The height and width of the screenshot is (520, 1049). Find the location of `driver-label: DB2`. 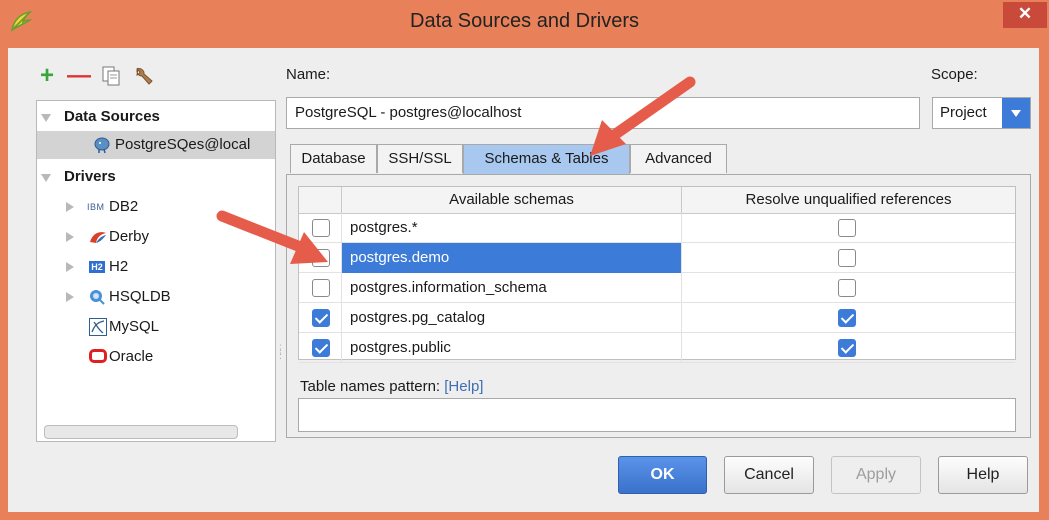

driver-label: DB2 is located at coordinates (124, 206).